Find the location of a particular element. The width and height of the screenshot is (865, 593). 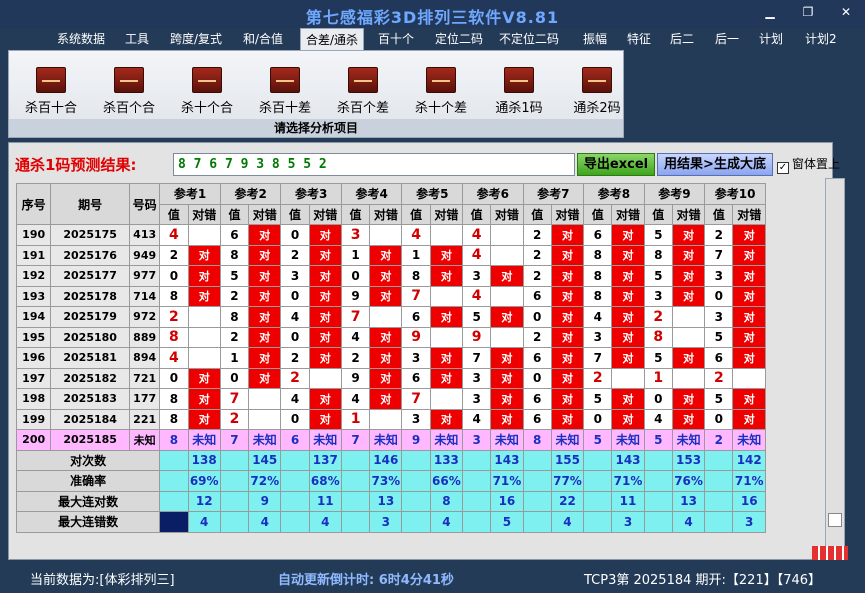

stats-value: 3 is located at coordinates (749, 522).